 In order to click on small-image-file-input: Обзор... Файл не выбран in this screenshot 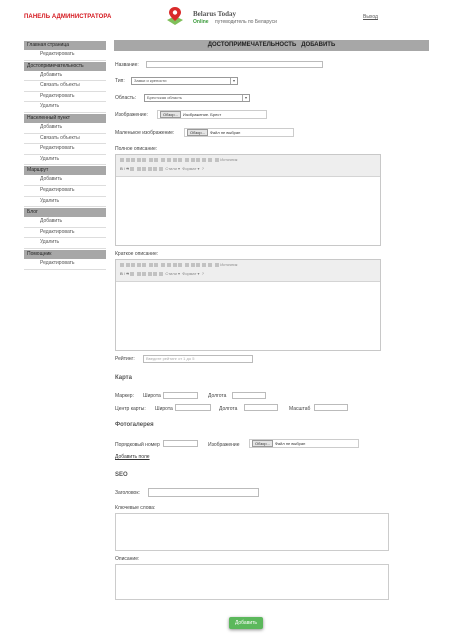, I will do `click(239, 132)`.